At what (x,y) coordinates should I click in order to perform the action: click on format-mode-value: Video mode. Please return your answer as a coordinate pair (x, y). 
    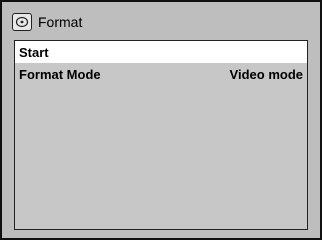
    Looking at the image, I should click on (266, 74).